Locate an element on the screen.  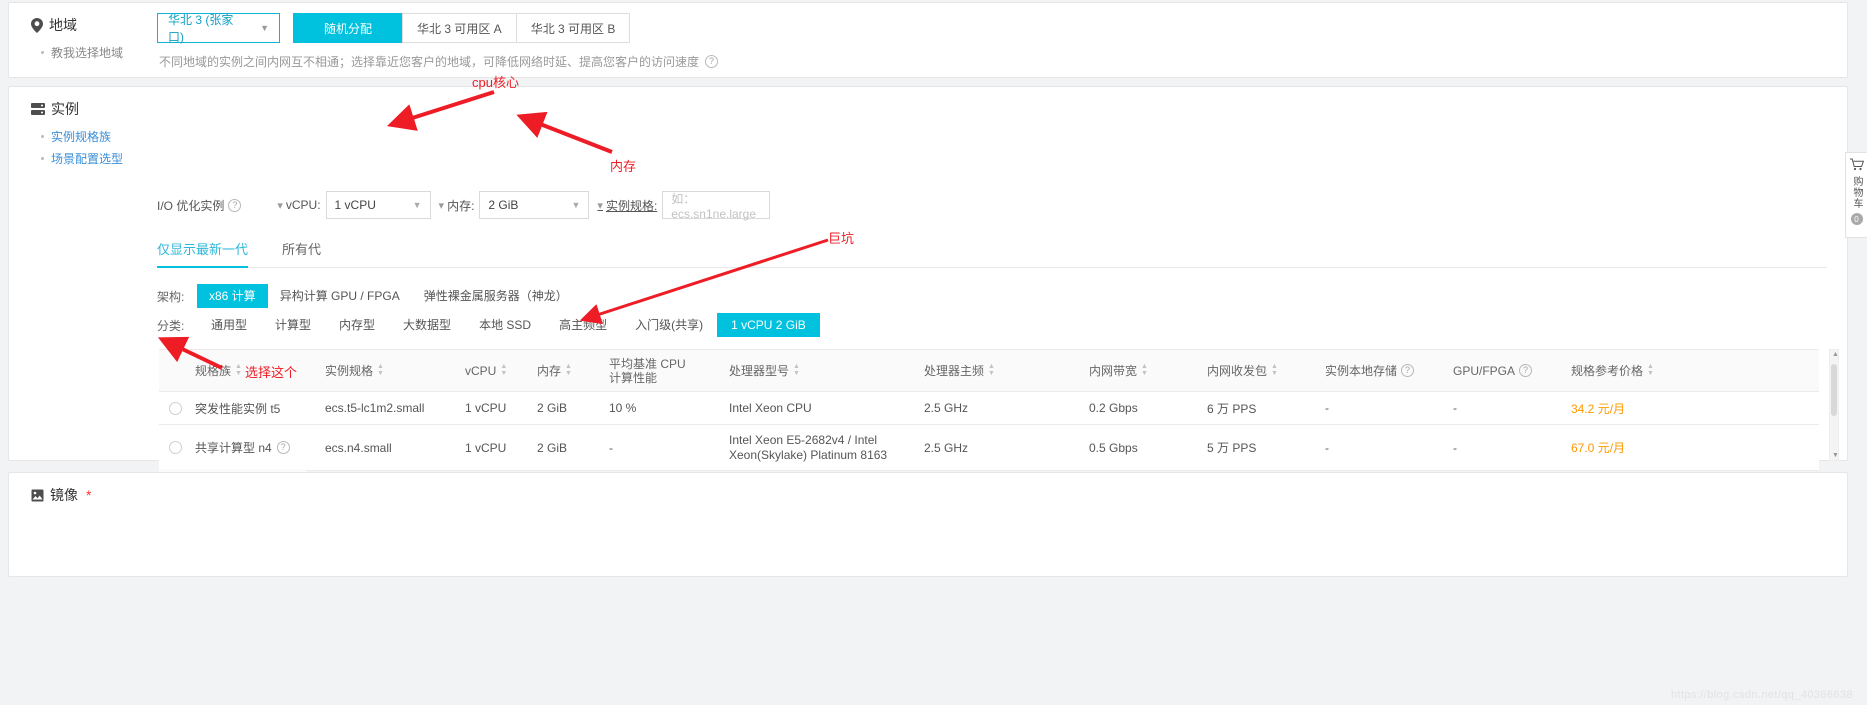
scroll-up-icon: ▲ is located at coordinates (1835, 354).